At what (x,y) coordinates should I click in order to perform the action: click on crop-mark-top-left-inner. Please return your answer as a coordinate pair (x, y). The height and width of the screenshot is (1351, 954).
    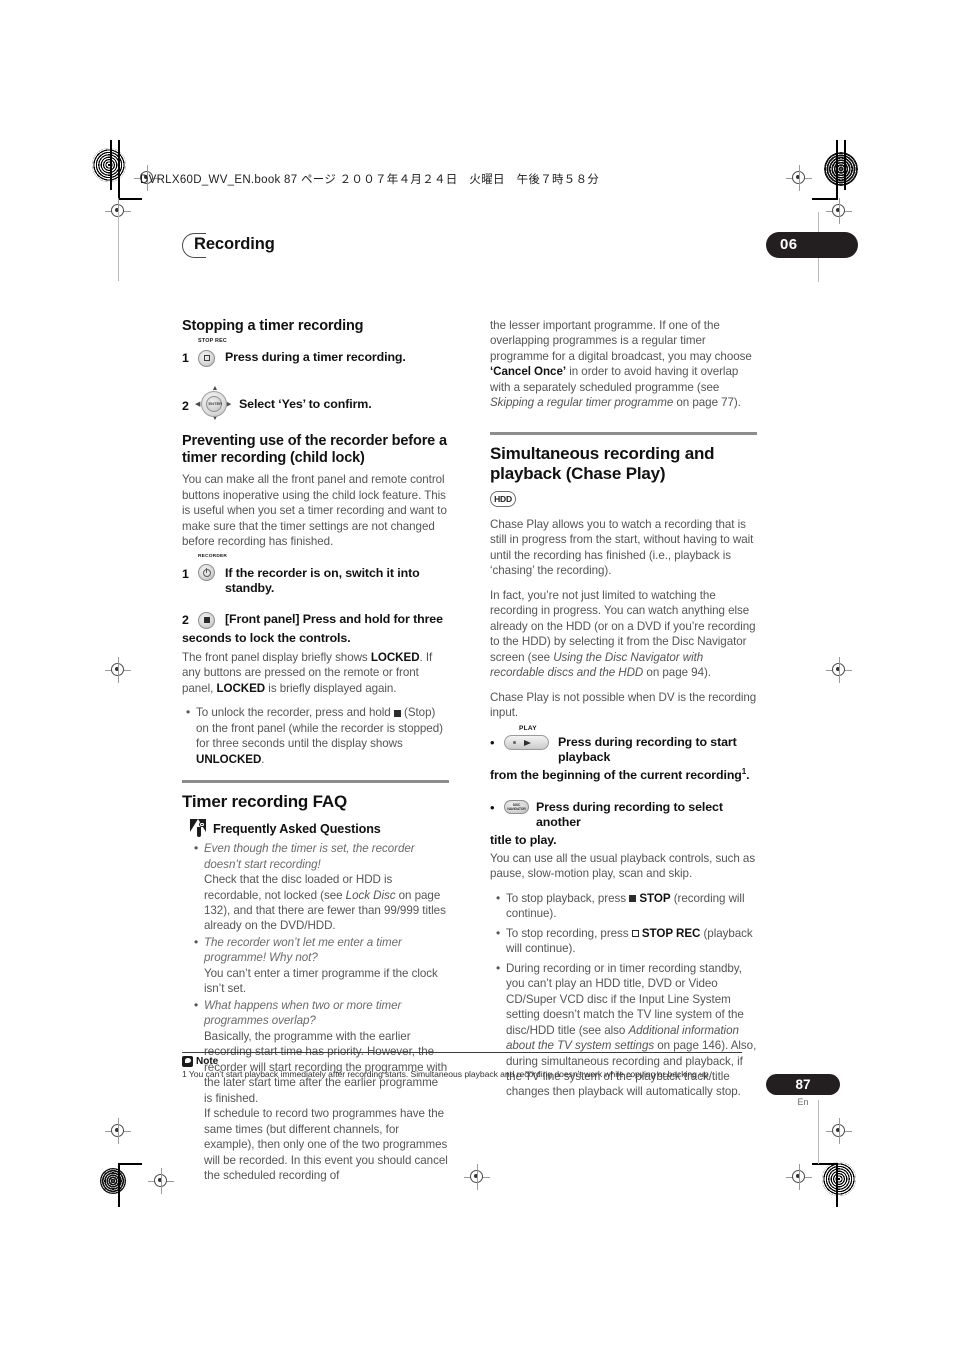
    Looking at the image, I should click on (115, 165).